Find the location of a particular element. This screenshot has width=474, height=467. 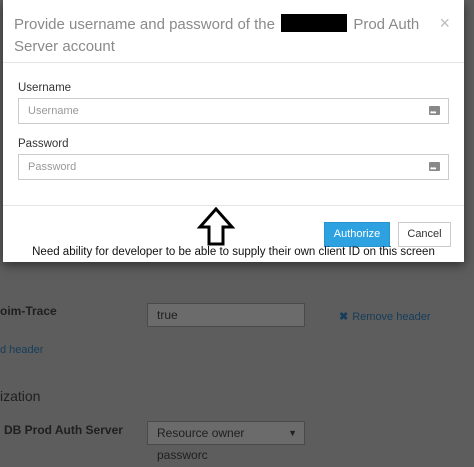

header-name-label: oim-Trace is located at coordinates (28, 311).